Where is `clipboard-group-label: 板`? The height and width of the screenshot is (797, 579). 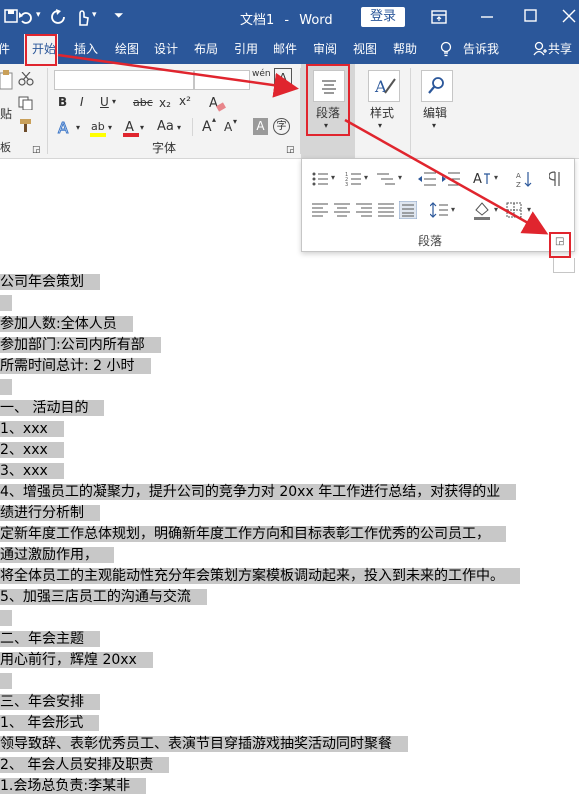 clipboard-group-label: 板 is located at coordinates (5, 147).